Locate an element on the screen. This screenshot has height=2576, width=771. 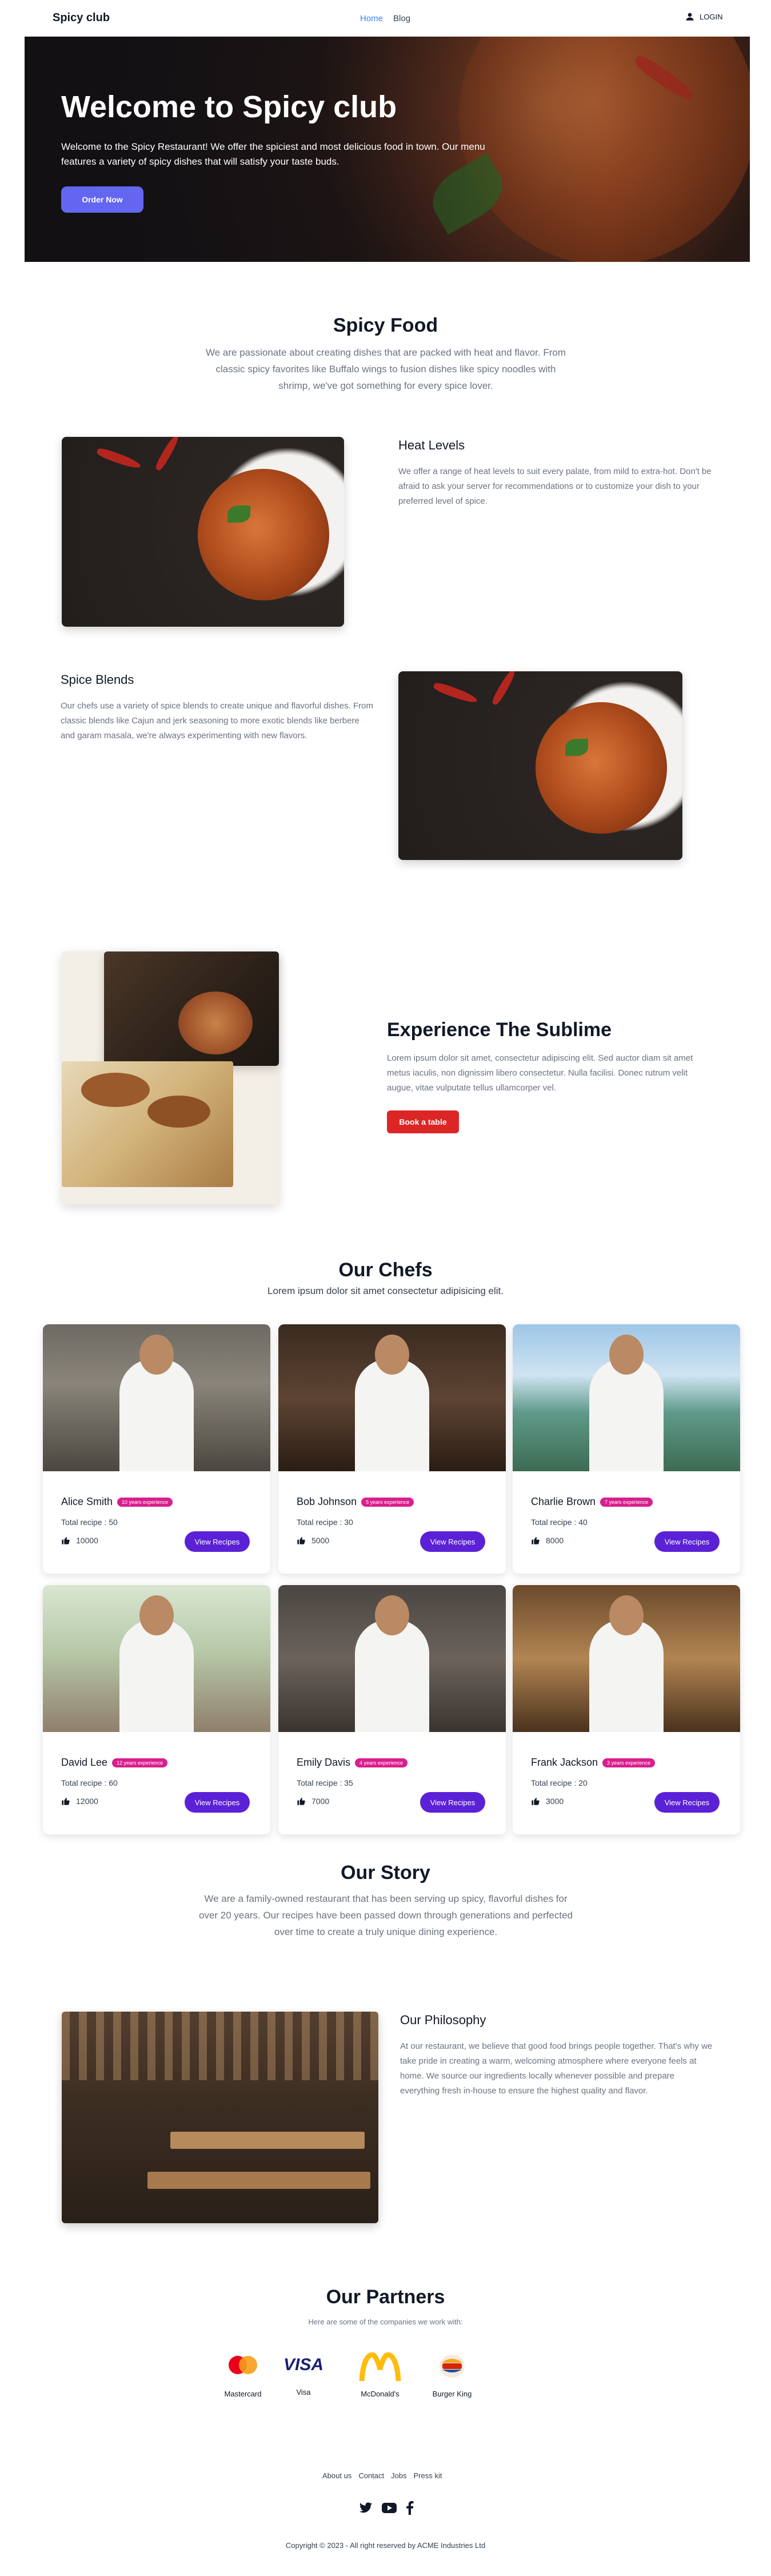
chef-likes: 12000 is located at coordinates (79, 1802).